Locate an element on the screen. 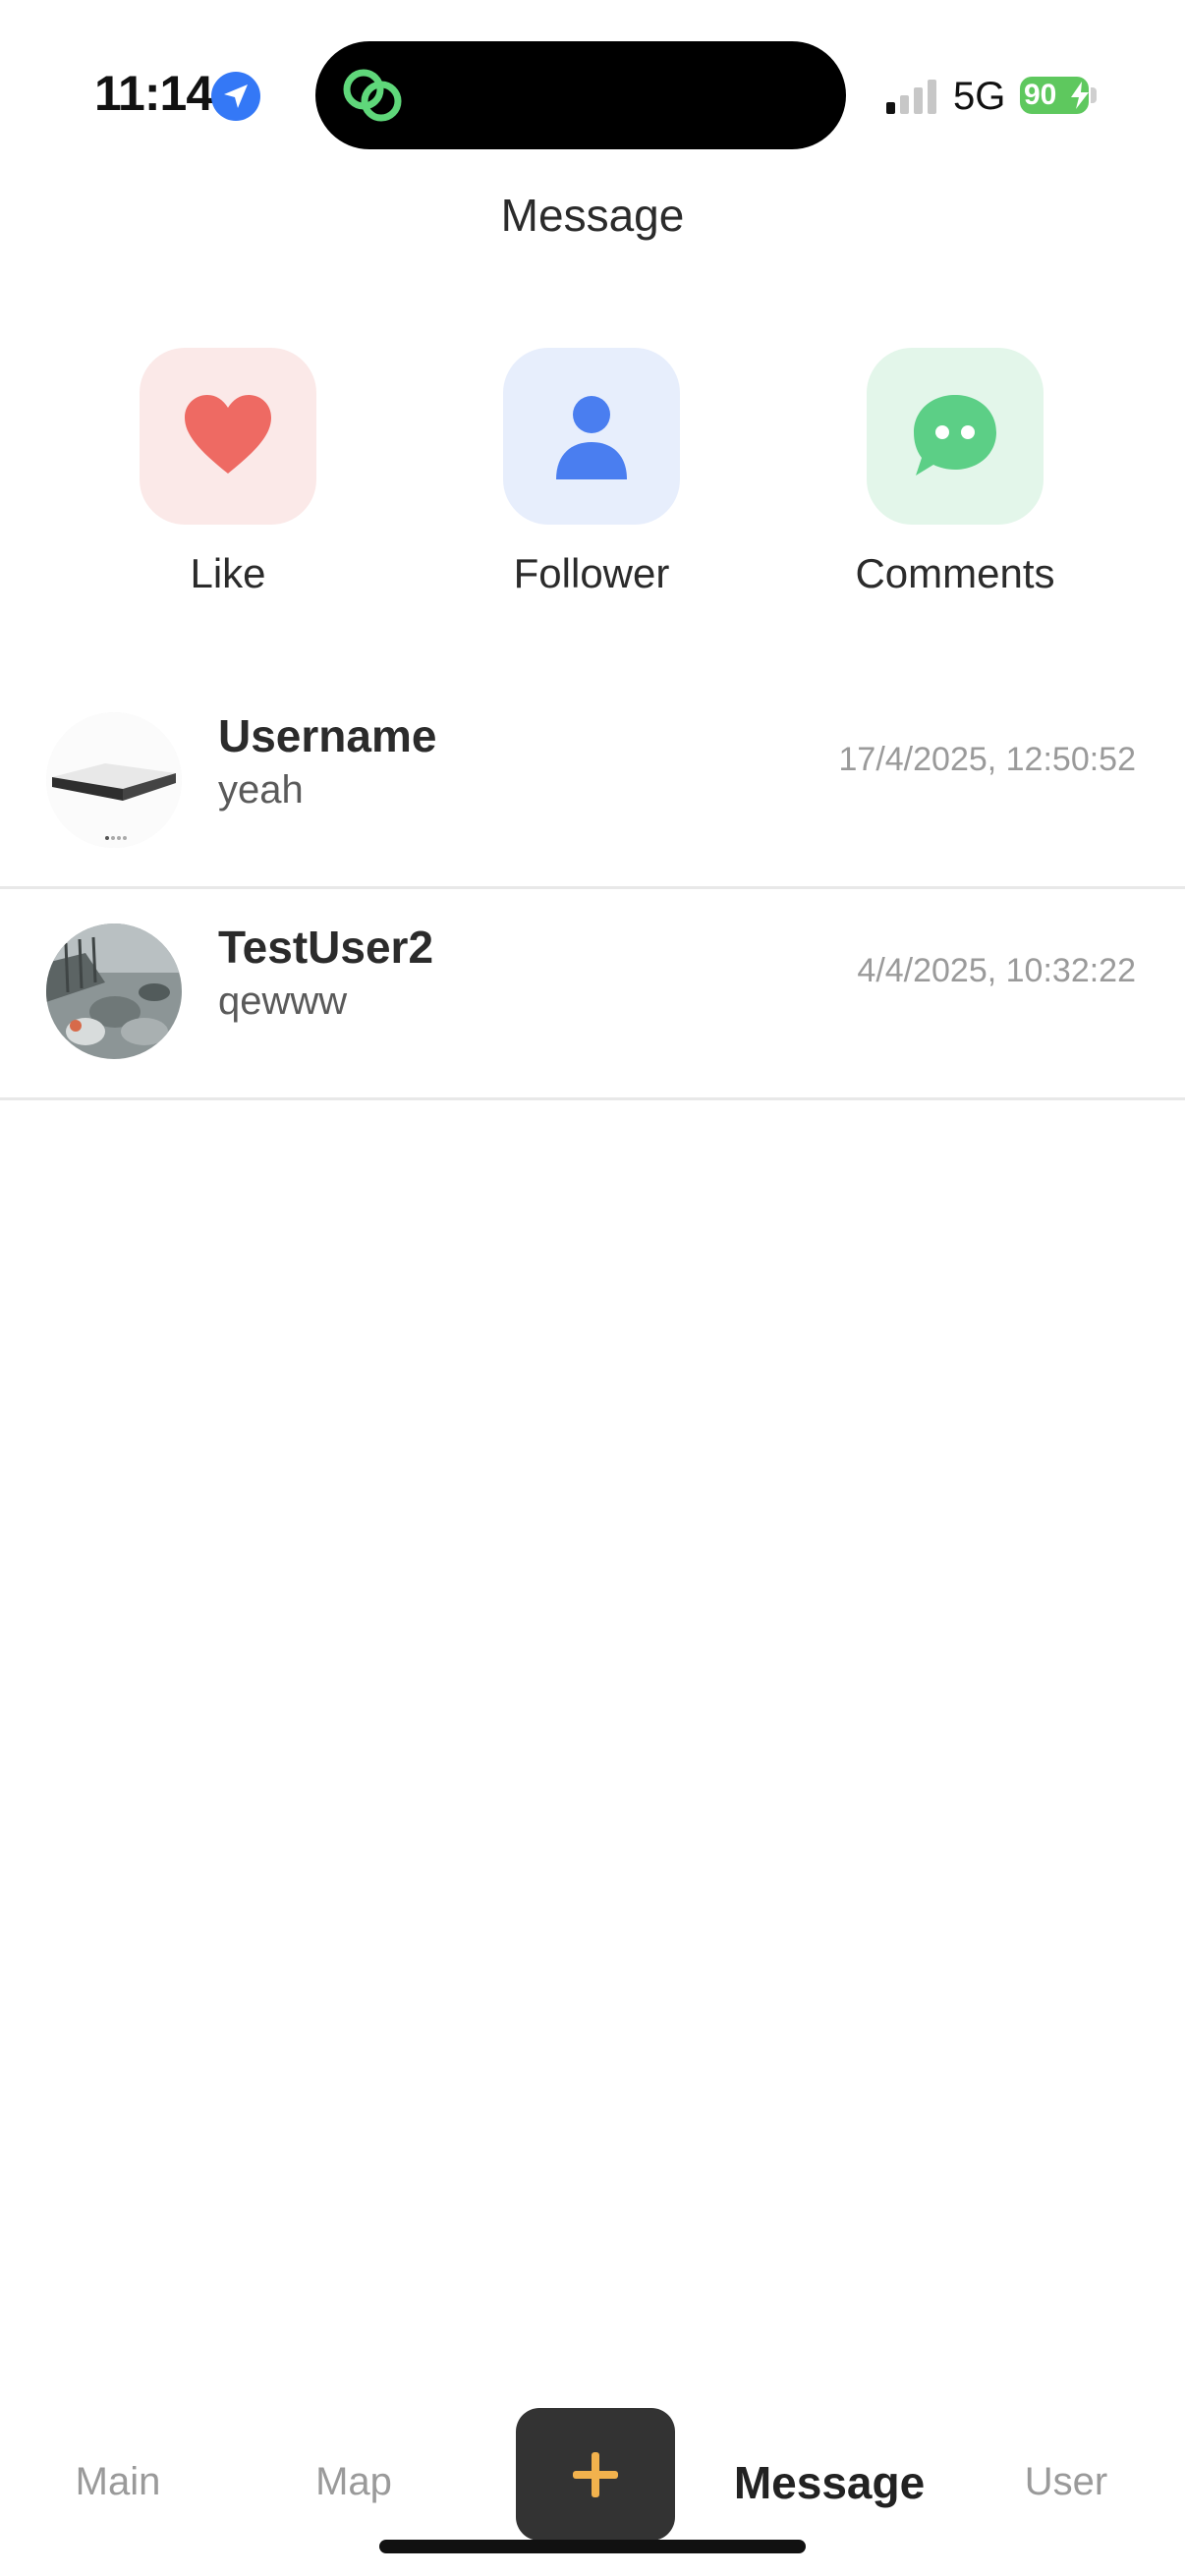 The height and width of the screenshot is (2576, 1185). birds-image is located at coordinates (114, 991).